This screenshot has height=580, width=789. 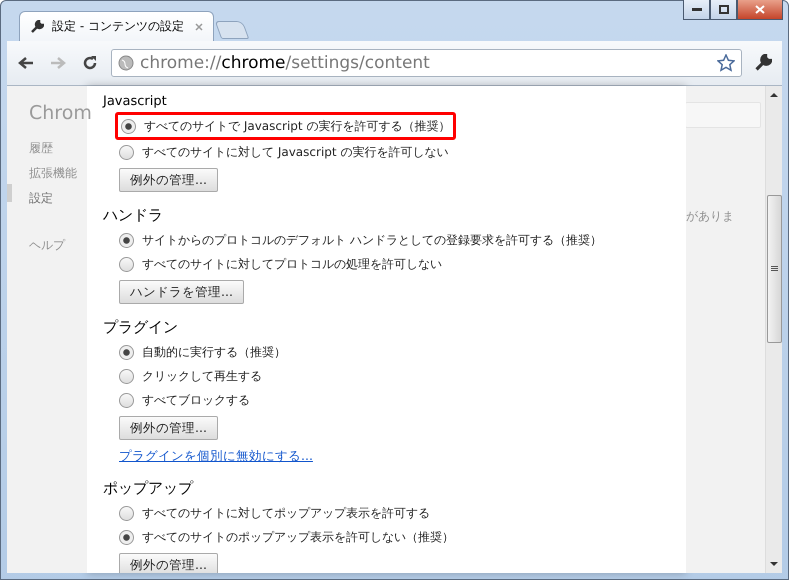 I want to click on radio-option: すべてのサイトに対して Javascript の実行を許可しない, so click(x=283, y=152).